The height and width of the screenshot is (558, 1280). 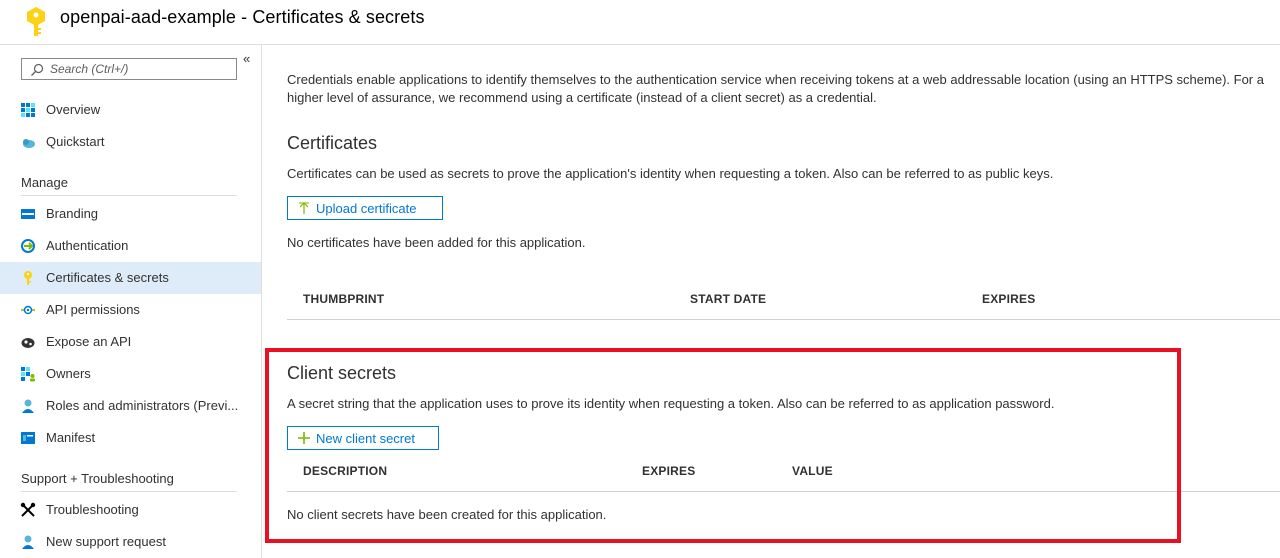 I want to click on sidebar-item-label: Owners, so click(x=68, y=373).